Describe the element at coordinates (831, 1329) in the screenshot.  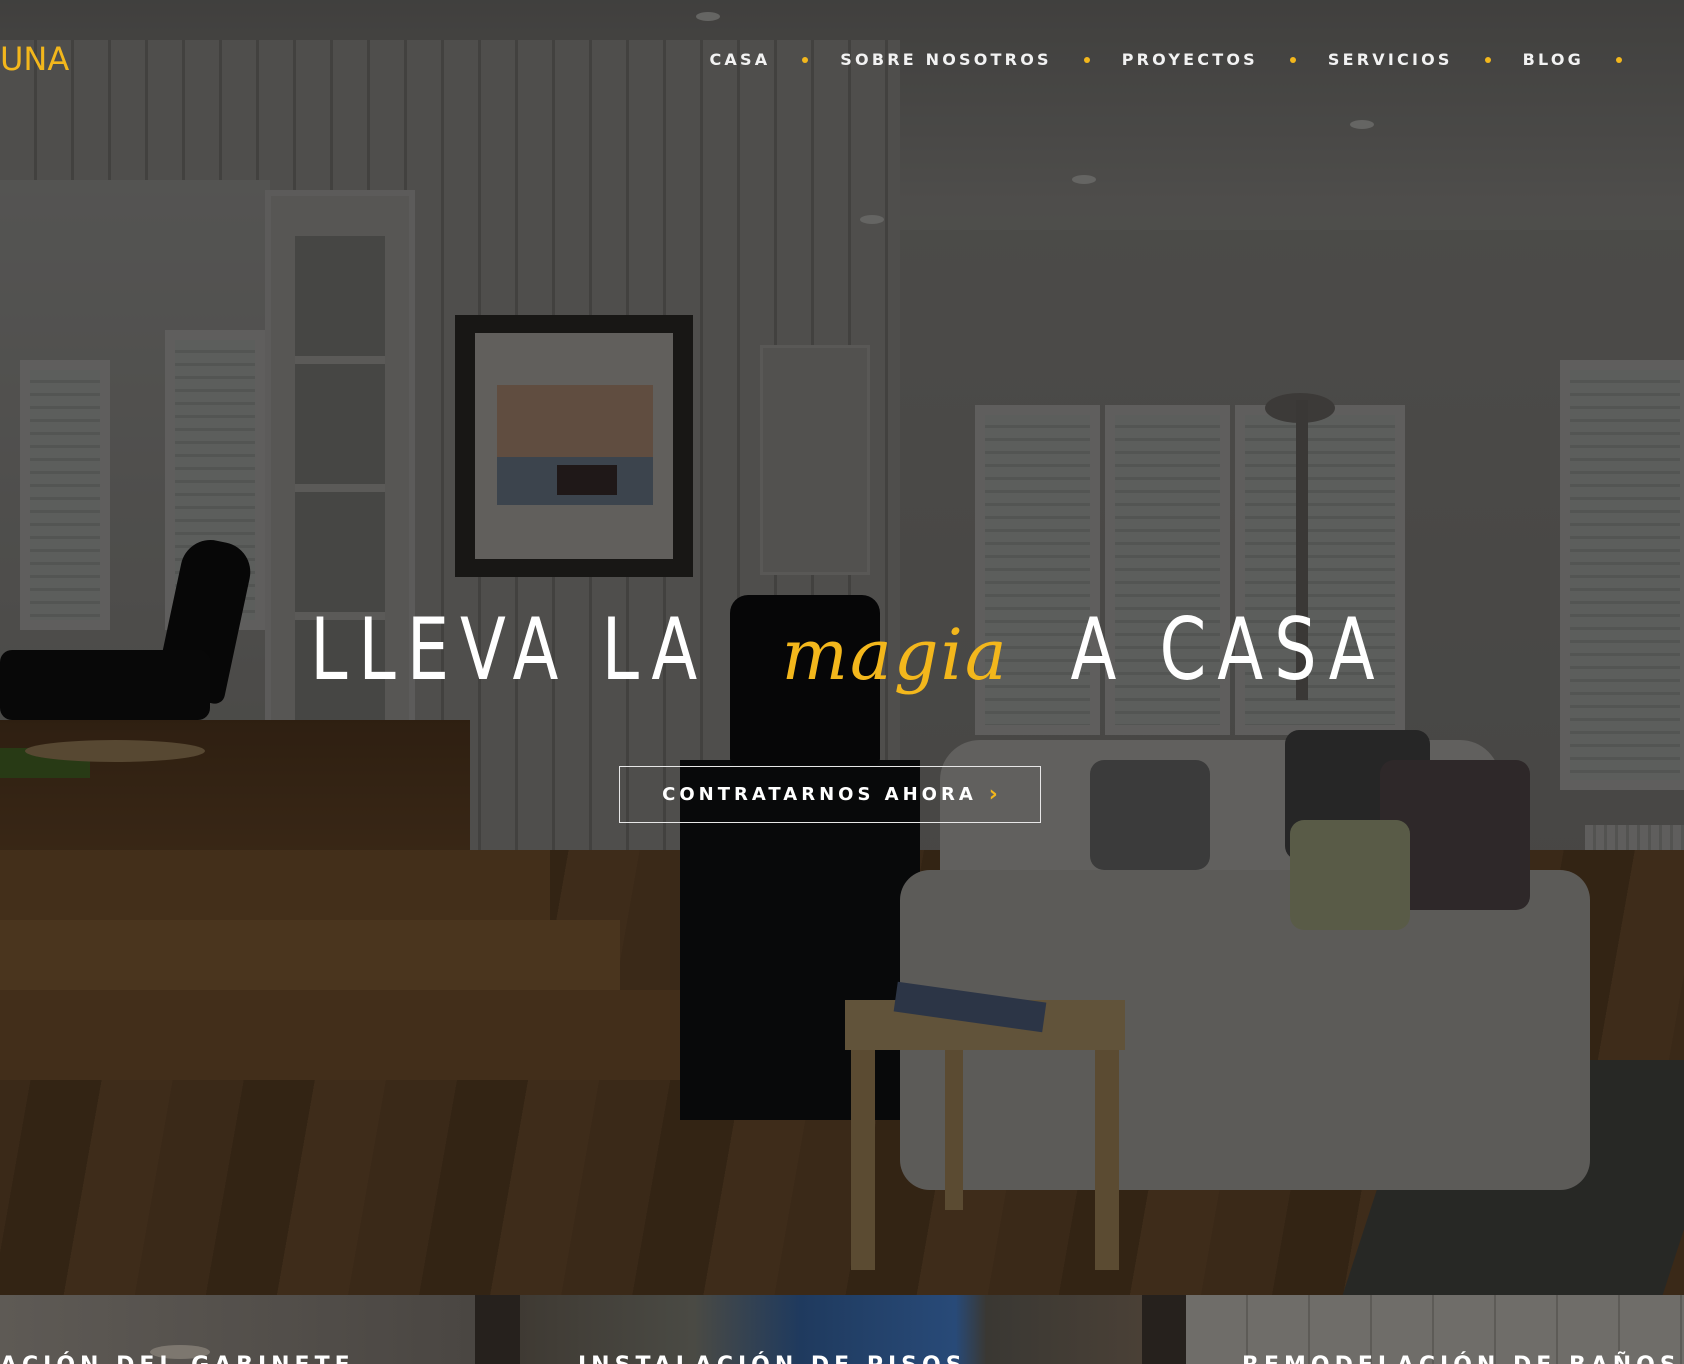
I see `service-tile-flooring: INSTALACIÓN DE PISOS` at that location.